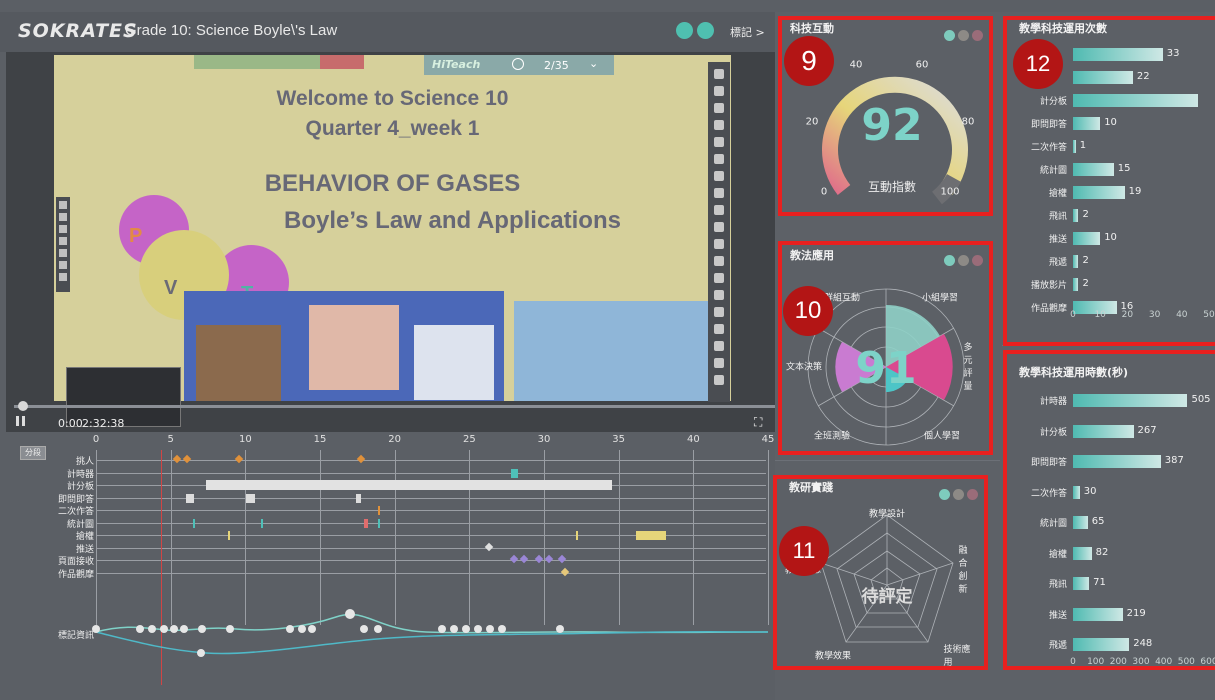  Describe the element at coordinates (454, 362) in the screenshot. I see `tanks-image` at that location.